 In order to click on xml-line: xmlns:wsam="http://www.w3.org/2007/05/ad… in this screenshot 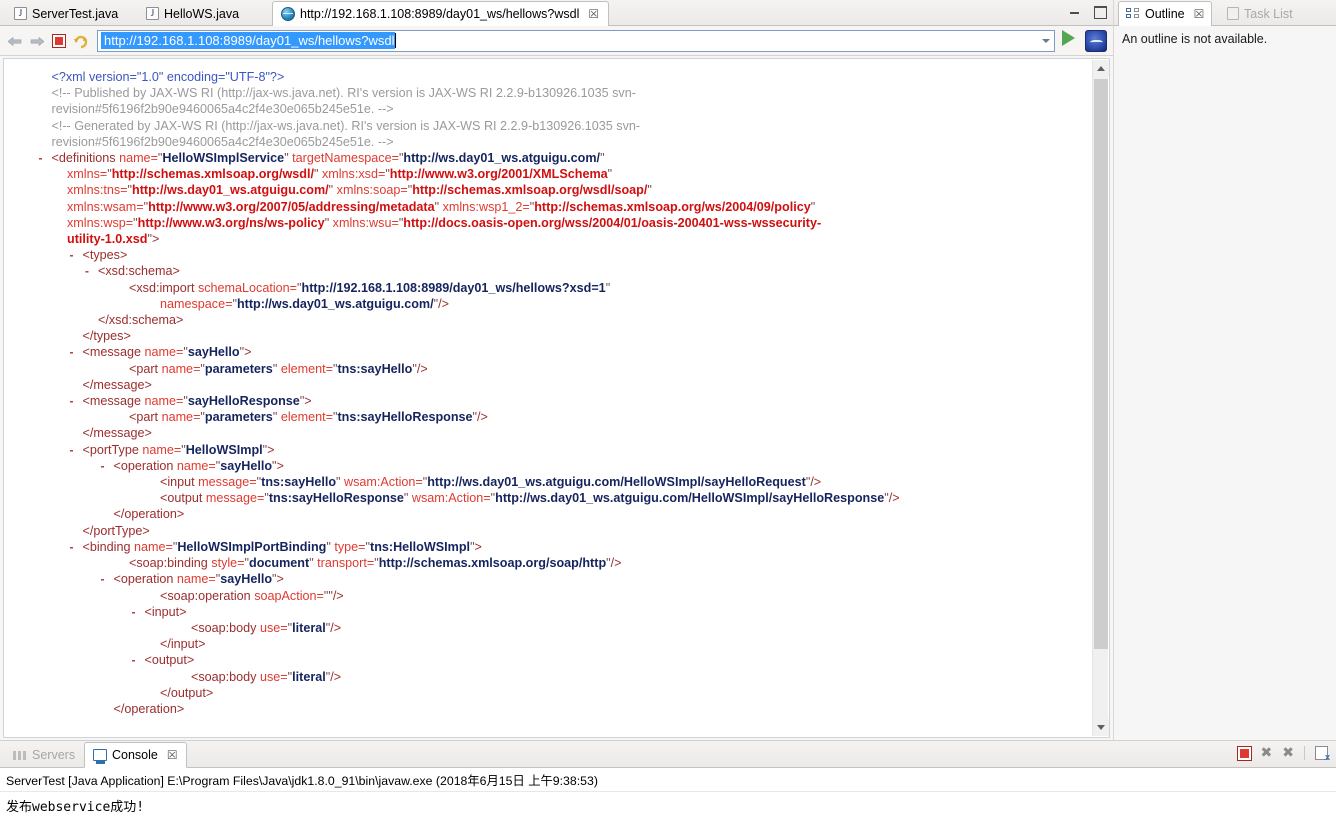, I will do `click(578, 207)`.